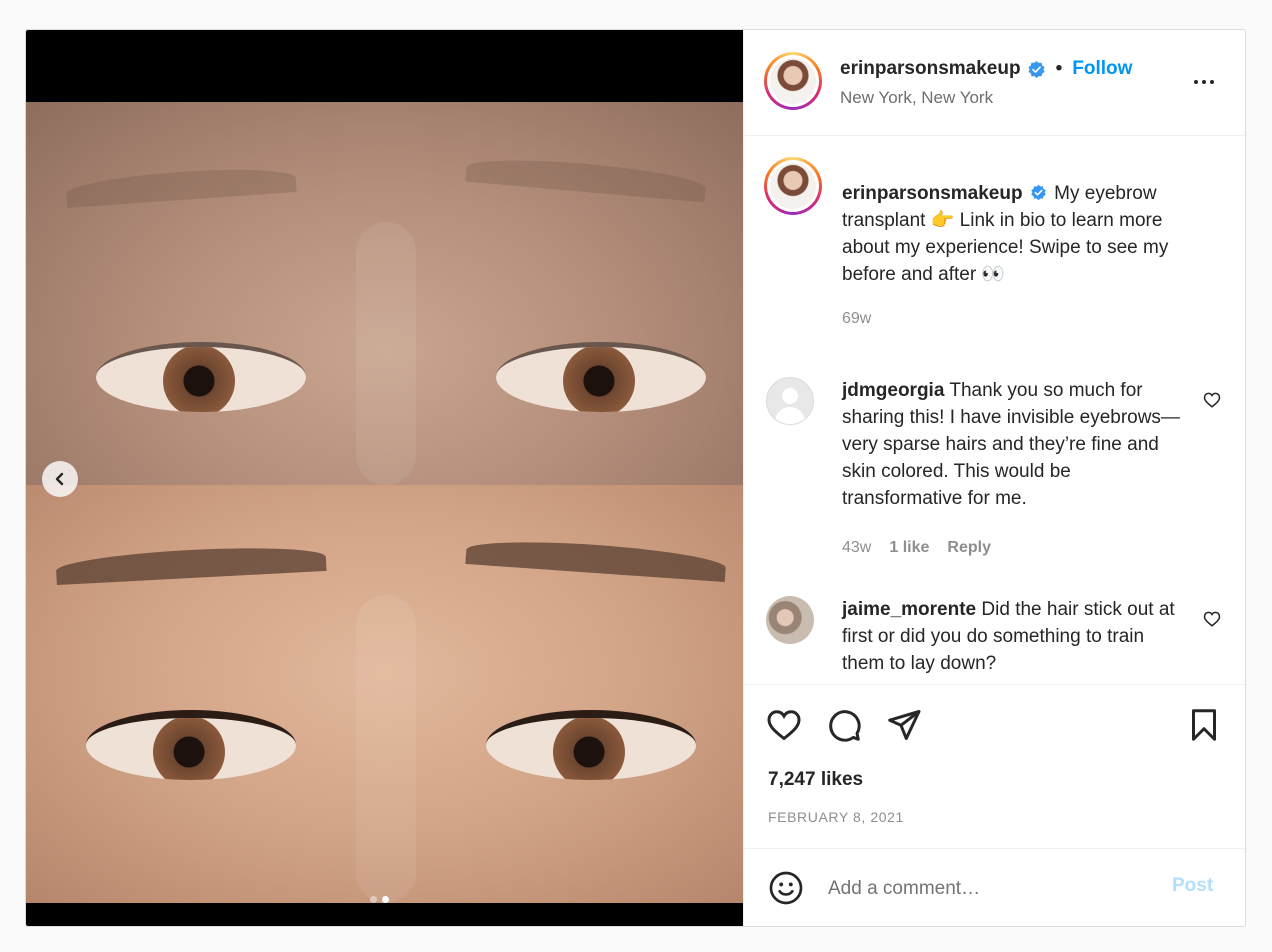 The height and width of the screenshot is (952, 1272). I want to click on caption-username: erinparsonsmakeup, so click(932, 193).